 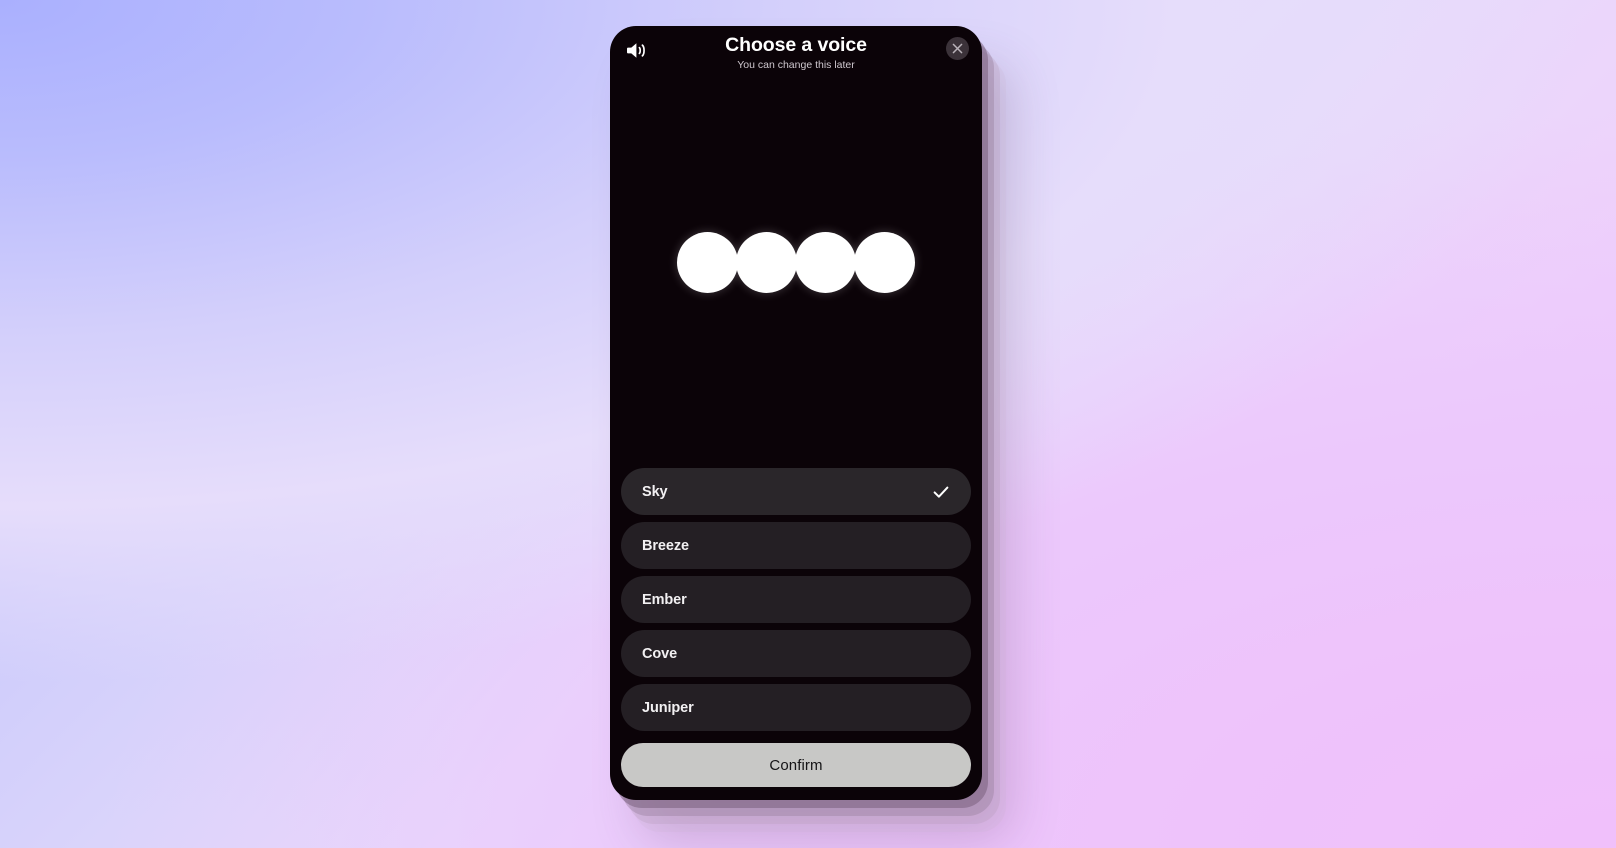 I want to click on voice-orb-group, so click(x=796, y=262).